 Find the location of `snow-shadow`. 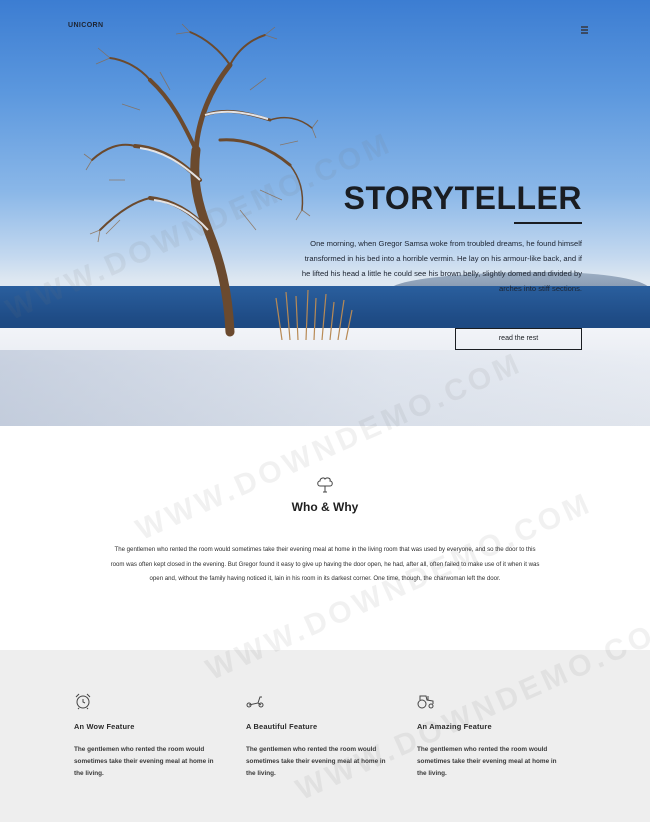

snow-shadow is located at coordinates (325, 388).